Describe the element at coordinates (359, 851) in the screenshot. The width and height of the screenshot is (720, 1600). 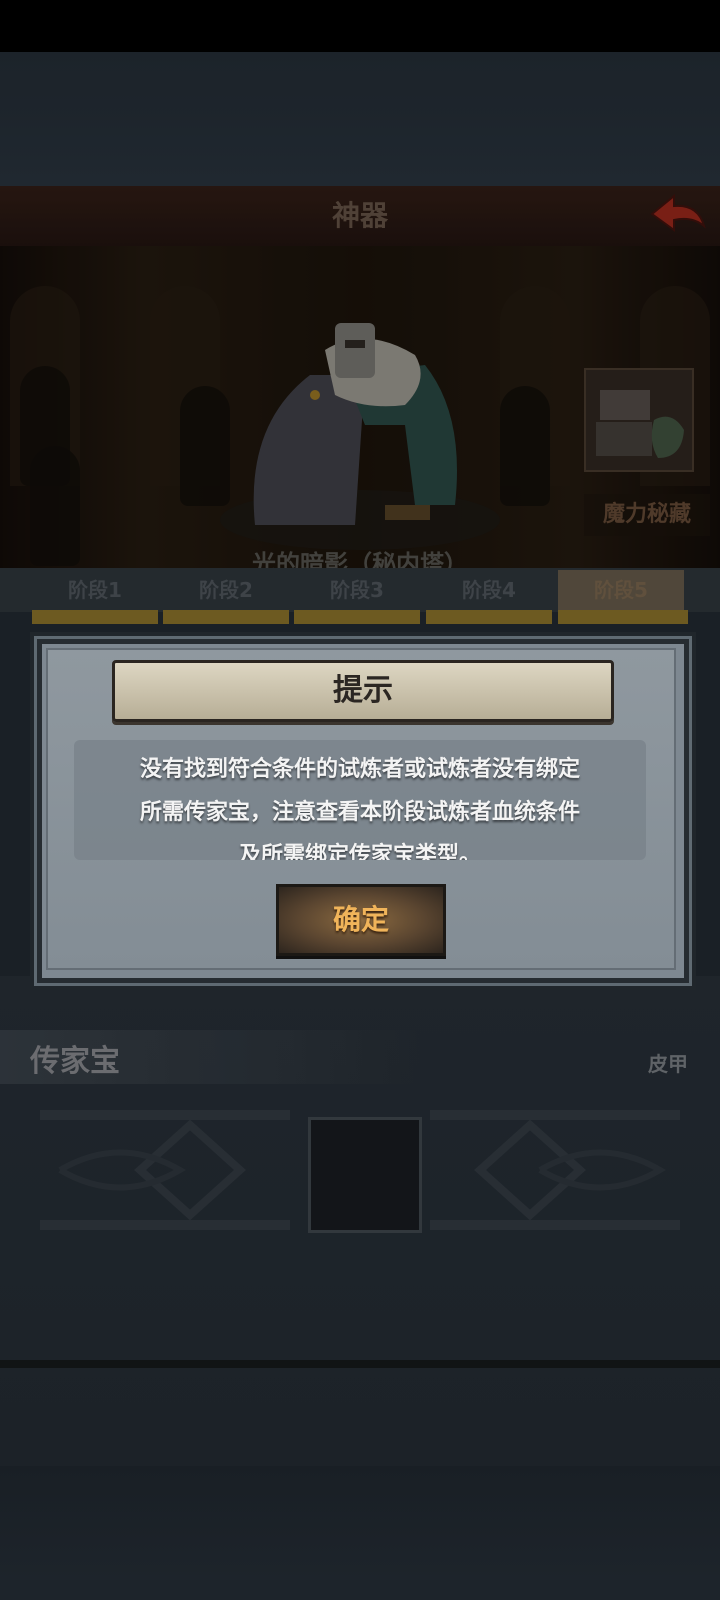
I see `message-line-3: 及所需绑定传家宝类型。` at that location.